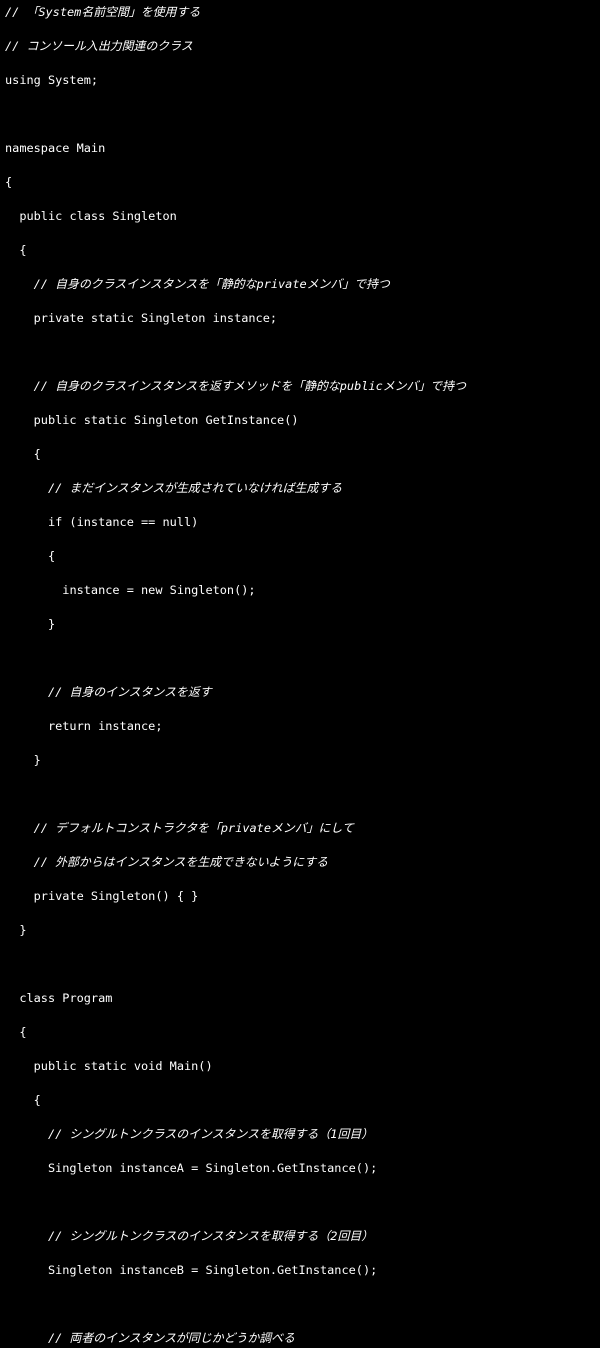  I want to click on code-comment: // まだインスタンスが生成されていなければ生成する, so click(195, 488).